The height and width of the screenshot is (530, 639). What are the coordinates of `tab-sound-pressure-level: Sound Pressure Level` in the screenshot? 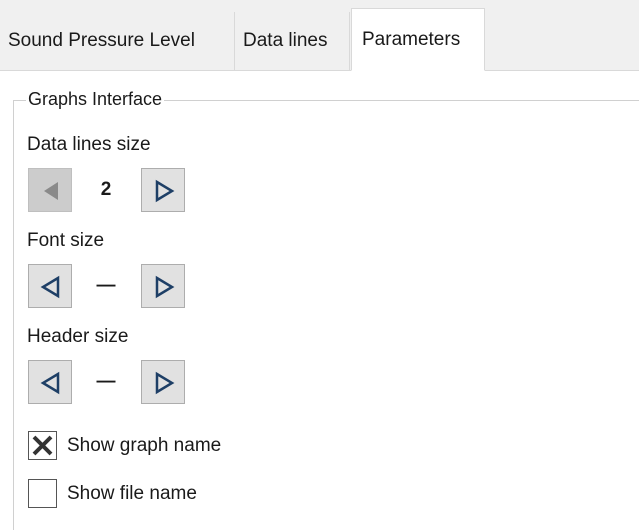 It's located at (117, 41).